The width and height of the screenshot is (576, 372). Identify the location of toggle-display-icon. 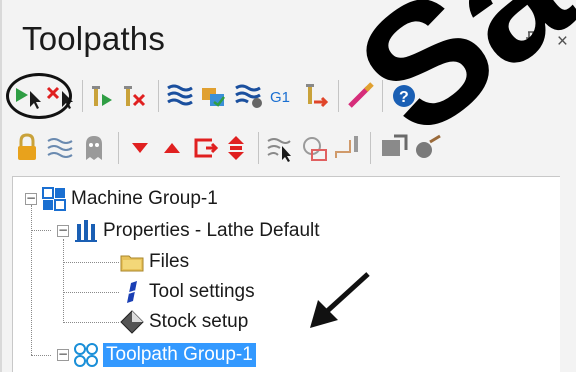
(60, 148).